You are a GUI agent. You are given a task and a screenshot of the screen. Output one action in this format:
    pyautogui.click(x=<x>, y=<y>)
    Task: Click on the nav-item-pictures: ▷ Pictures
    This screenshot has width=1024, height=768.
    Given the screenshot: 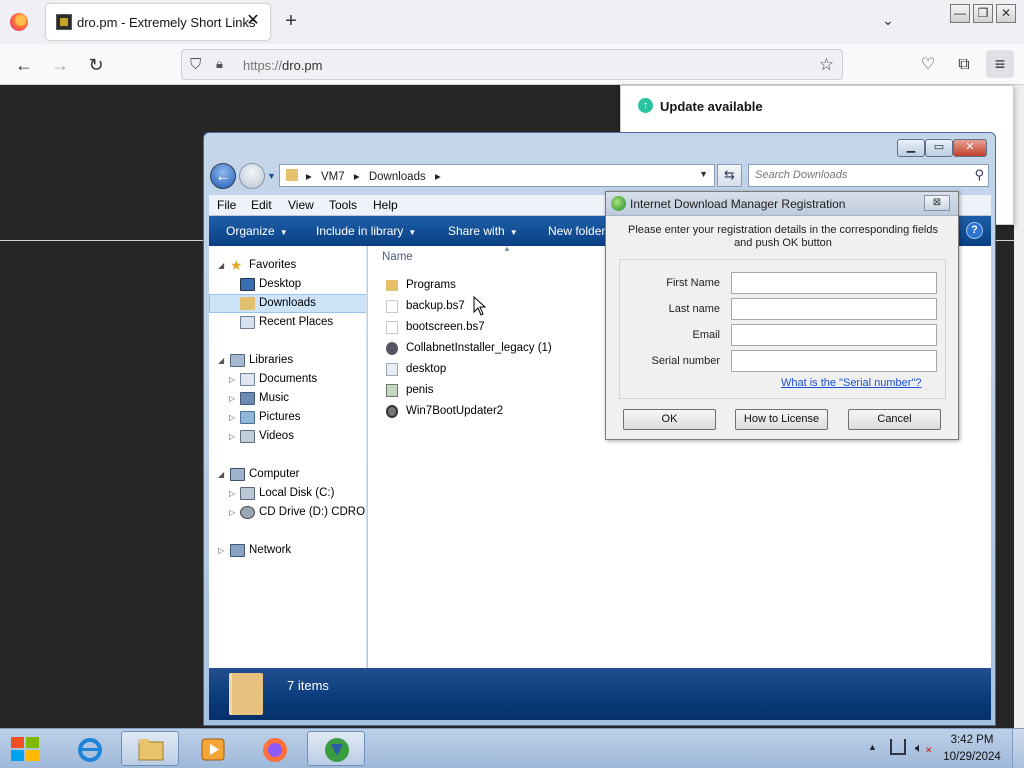 What is the action you would take?
    pyautogui.click(x=287, y=417)
    